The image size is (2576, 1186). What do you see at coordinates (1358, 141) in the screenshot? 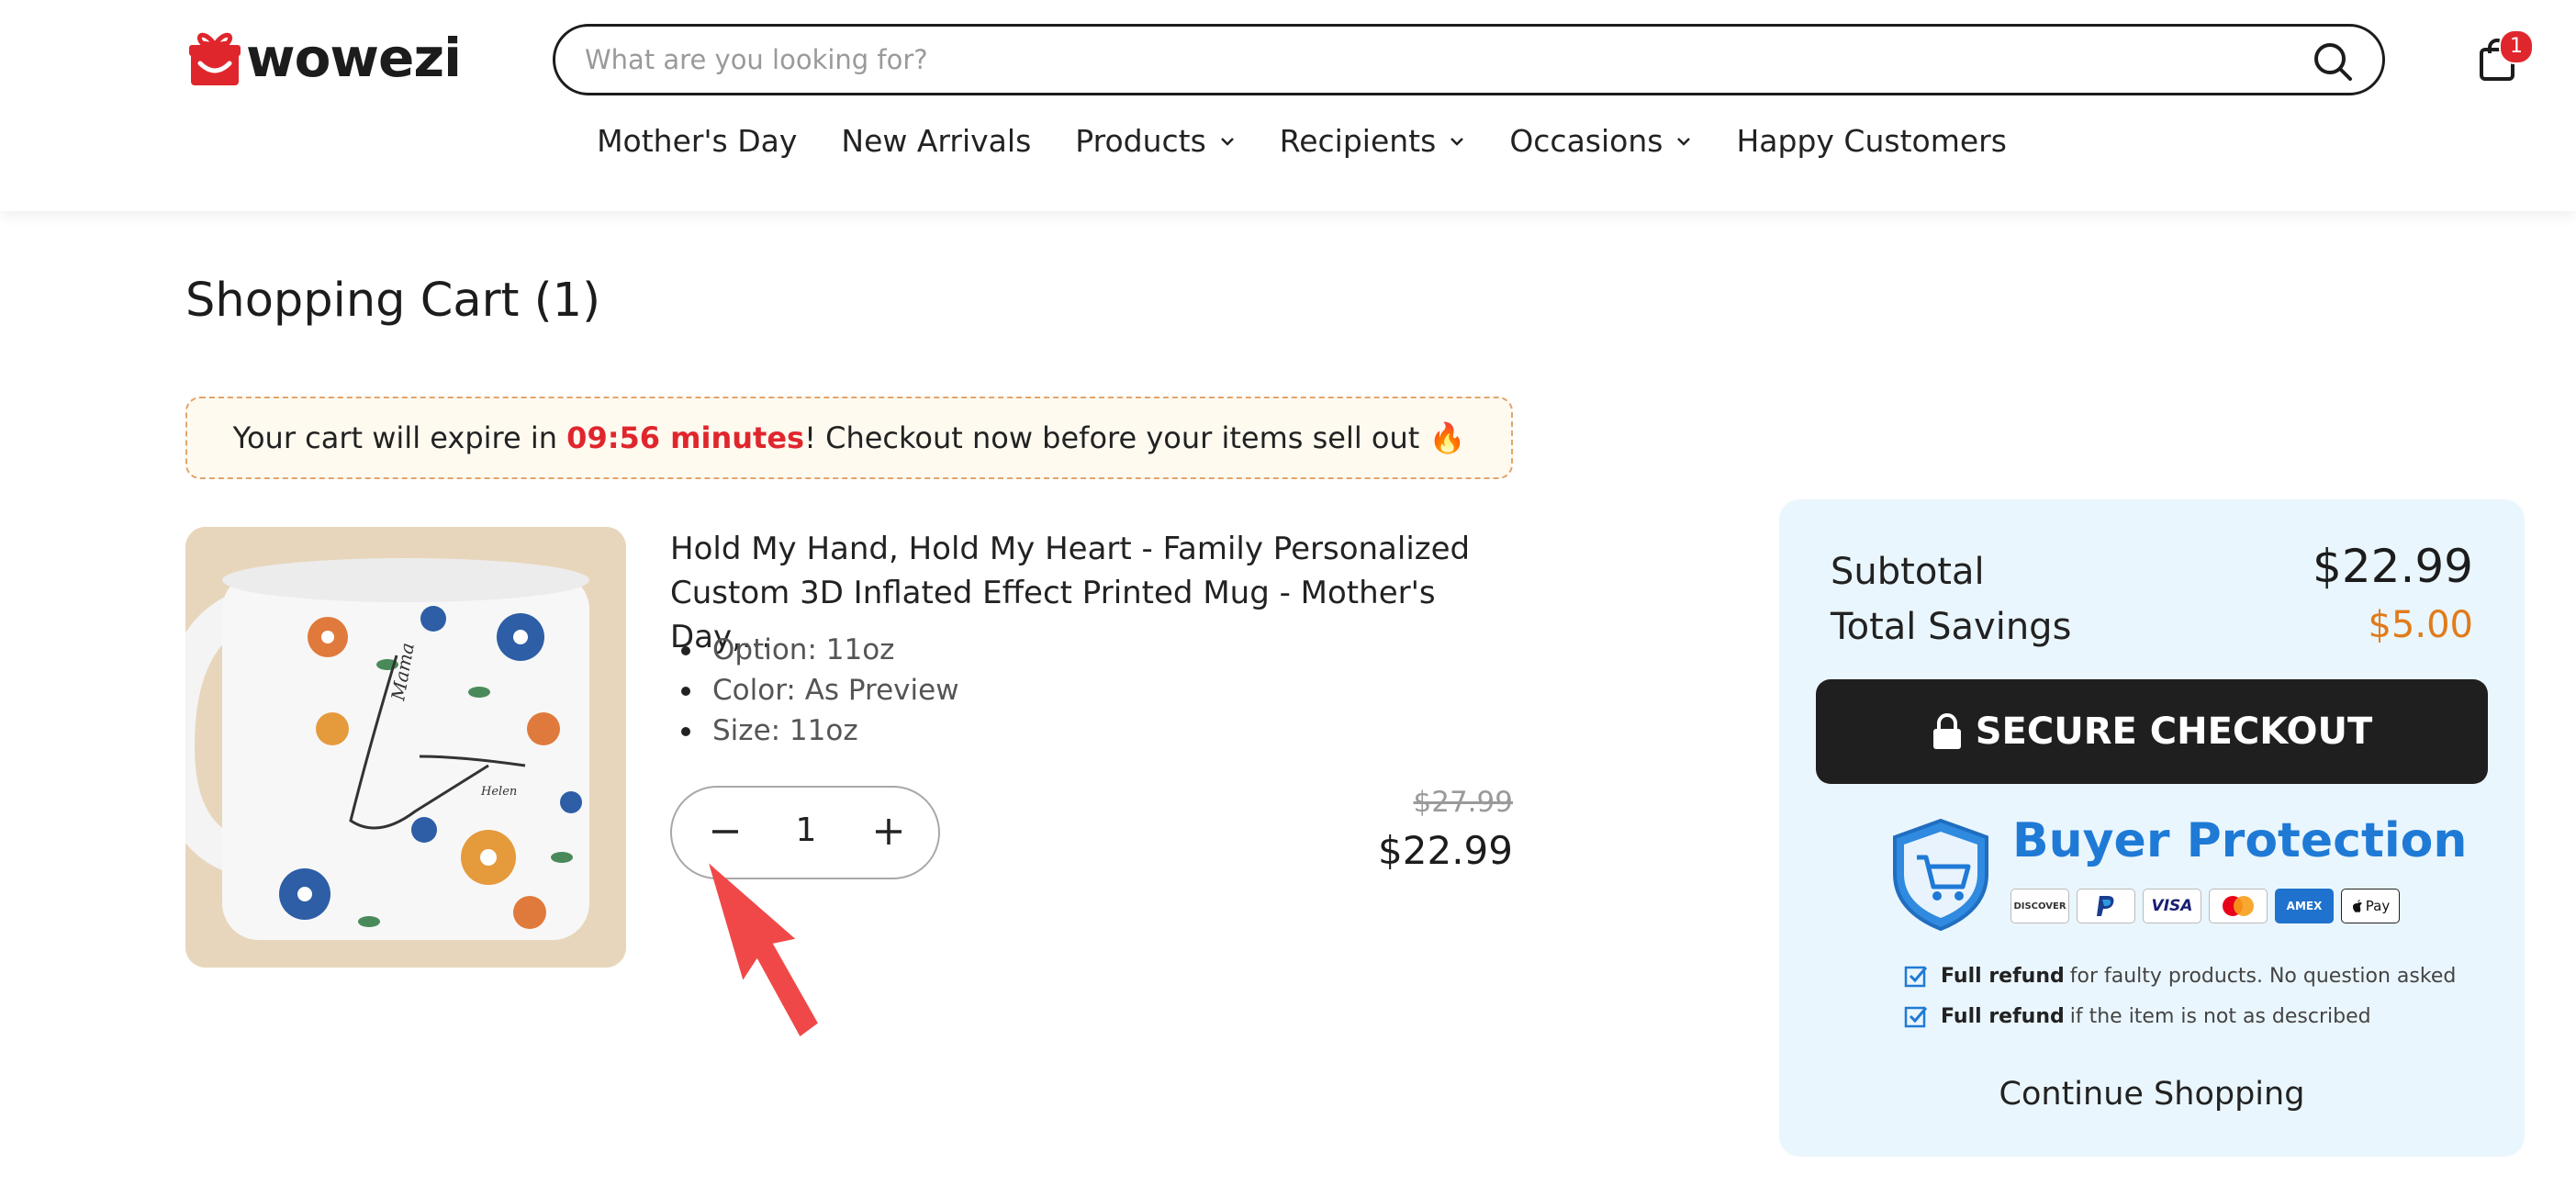
I see `nav-item-label: Recipients` at bounding box center [1358, 141].